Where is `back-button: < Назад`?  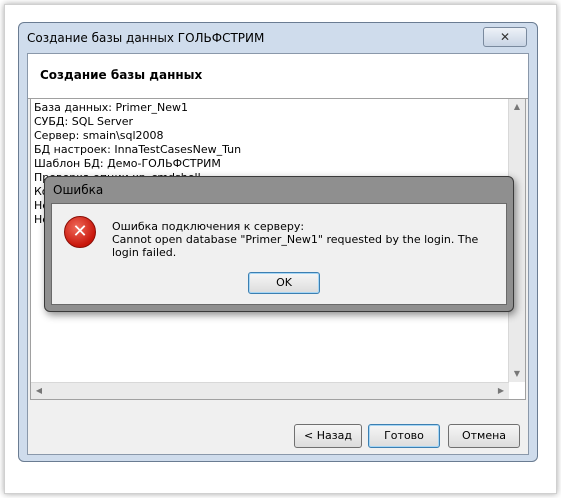
back-button: < Назад is located at coordinates (328, 436).